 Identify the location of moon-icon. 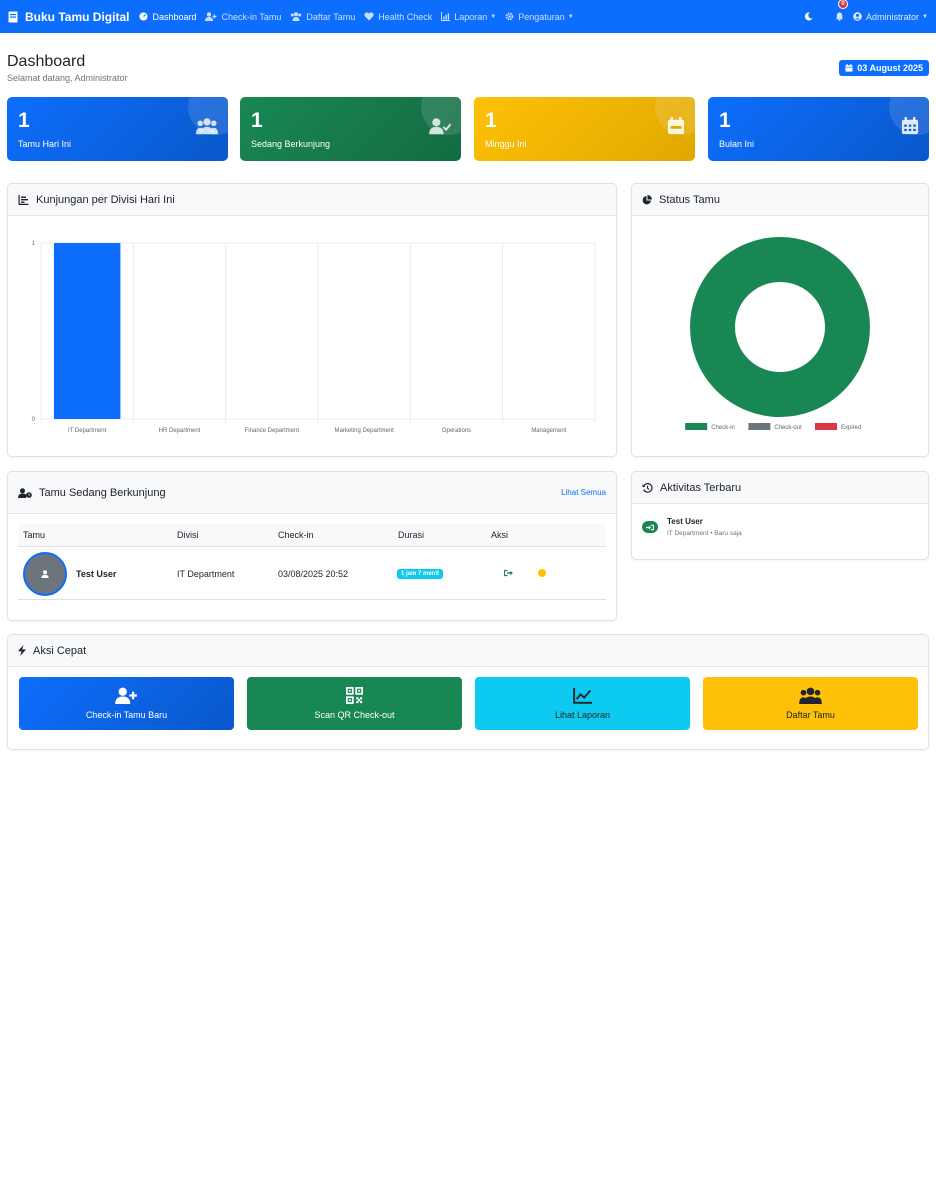
(808, 16).